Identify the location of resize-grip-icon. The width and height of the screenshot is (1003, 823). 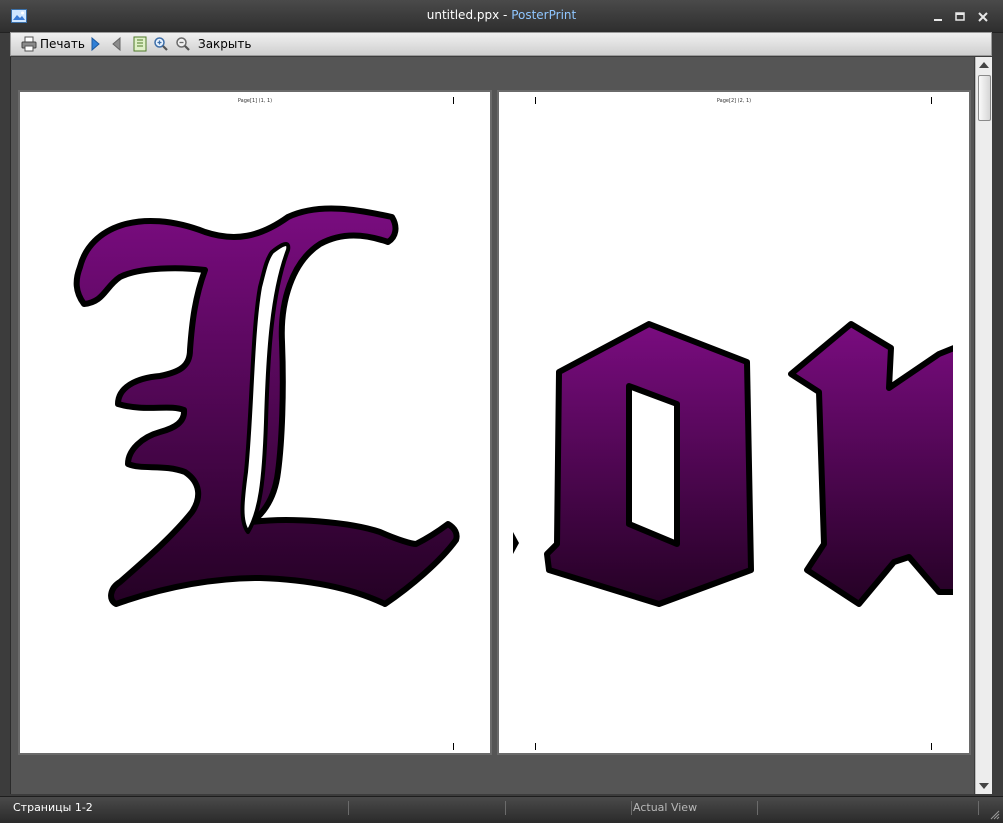
(995, 815).